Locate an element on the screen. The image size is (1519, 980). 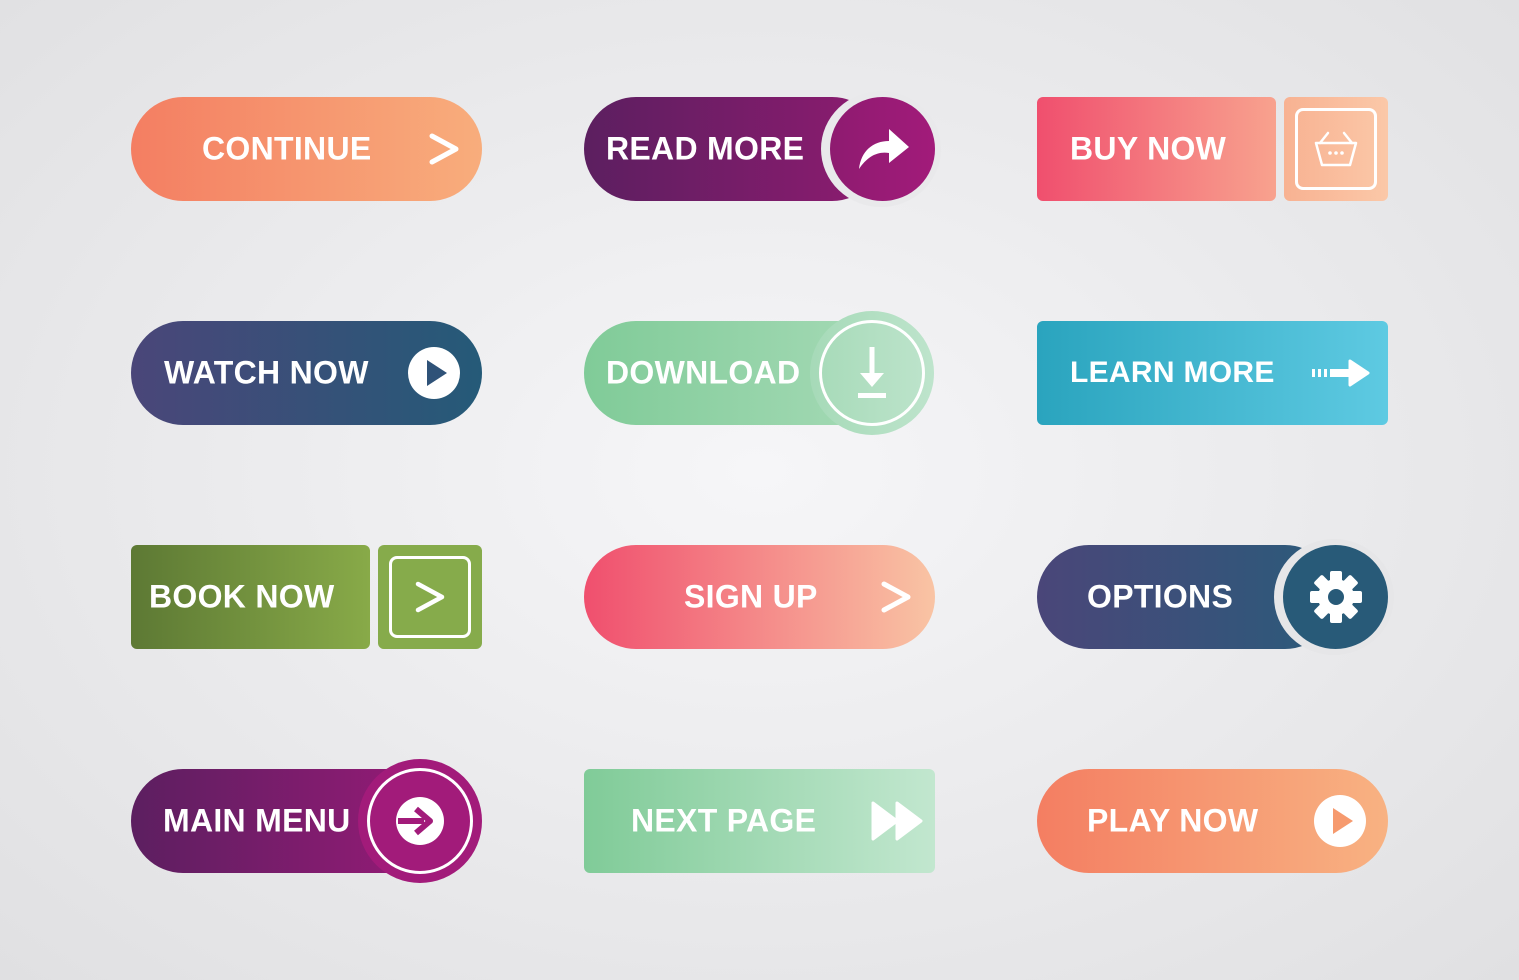
learn-more-button: LEARN MORE is located at coordinates (1212, 373).